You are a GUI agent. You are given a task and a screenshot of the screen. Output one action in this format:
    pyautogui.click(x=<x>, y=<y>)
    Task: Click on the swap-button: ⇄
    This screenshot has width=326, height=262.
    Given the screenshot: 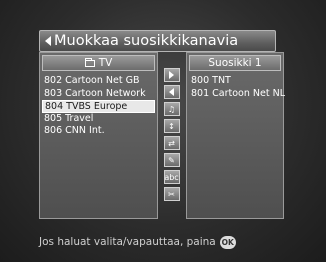 What is the action you would take?
    pyautogui.click(x=171, y=143)
    